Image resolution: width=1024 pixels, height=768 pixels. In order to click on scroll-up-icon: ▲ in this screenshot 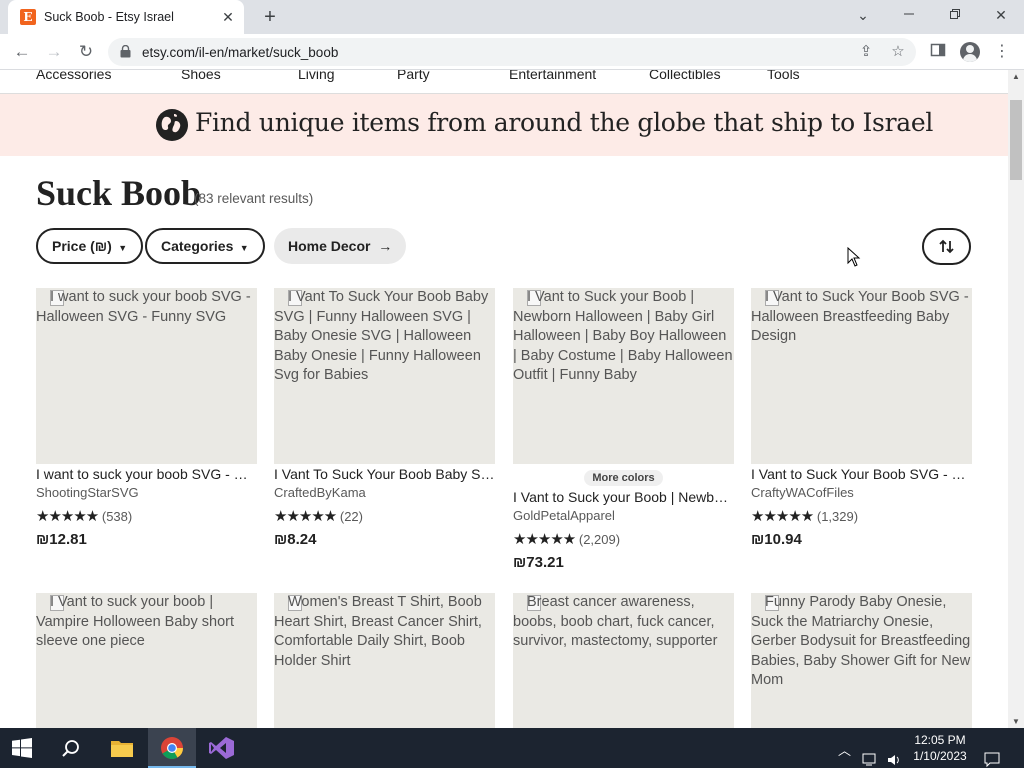, I will do `click(1016, 76)`.